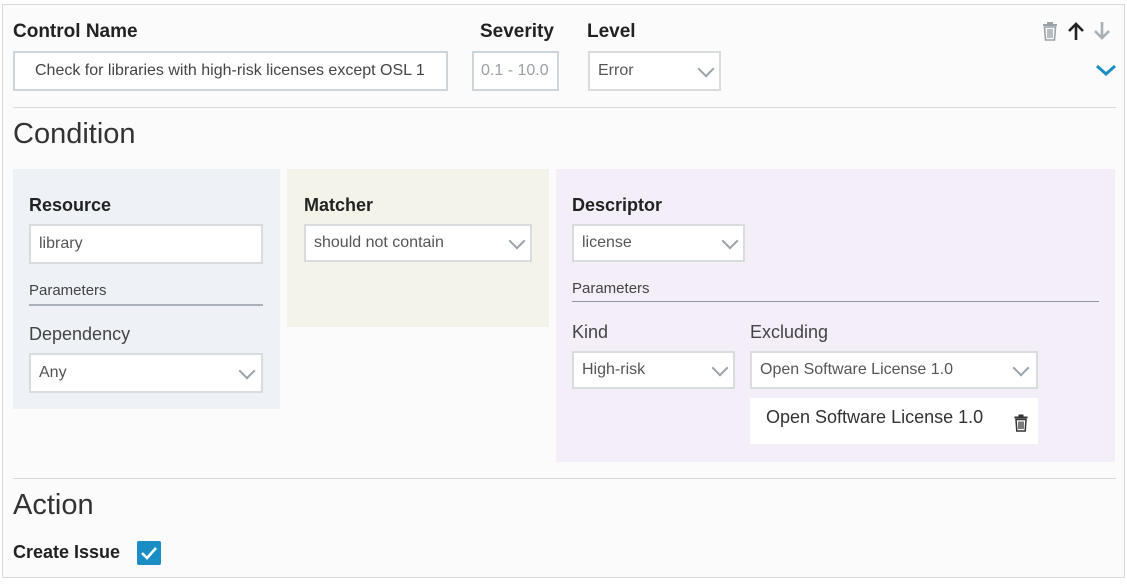  Describe the element at coordinates (74, 134) in the screenshot. I see `condition-title: Condition` at that location.